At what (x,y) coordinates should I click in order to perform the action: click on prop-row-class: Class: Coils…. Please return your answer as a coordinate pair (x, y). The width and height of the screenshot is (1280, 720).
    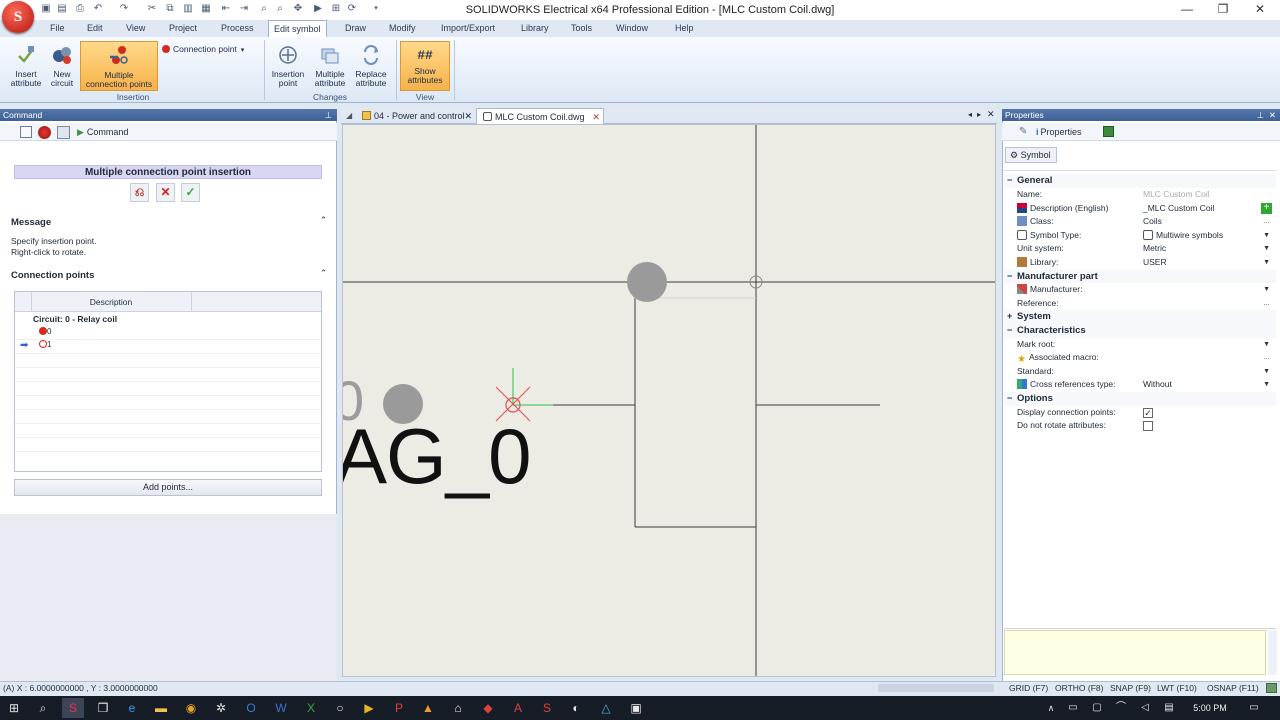
    Looking at the image, I should click on (1140, 222).